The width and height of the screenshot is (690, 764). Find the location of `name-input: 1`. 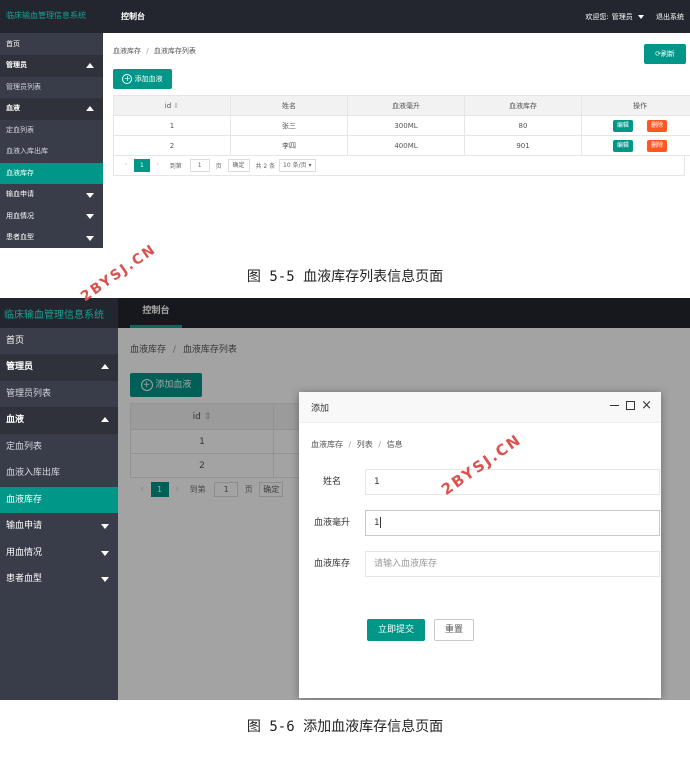

name-input: 1 is located at coordinates (512, 482).